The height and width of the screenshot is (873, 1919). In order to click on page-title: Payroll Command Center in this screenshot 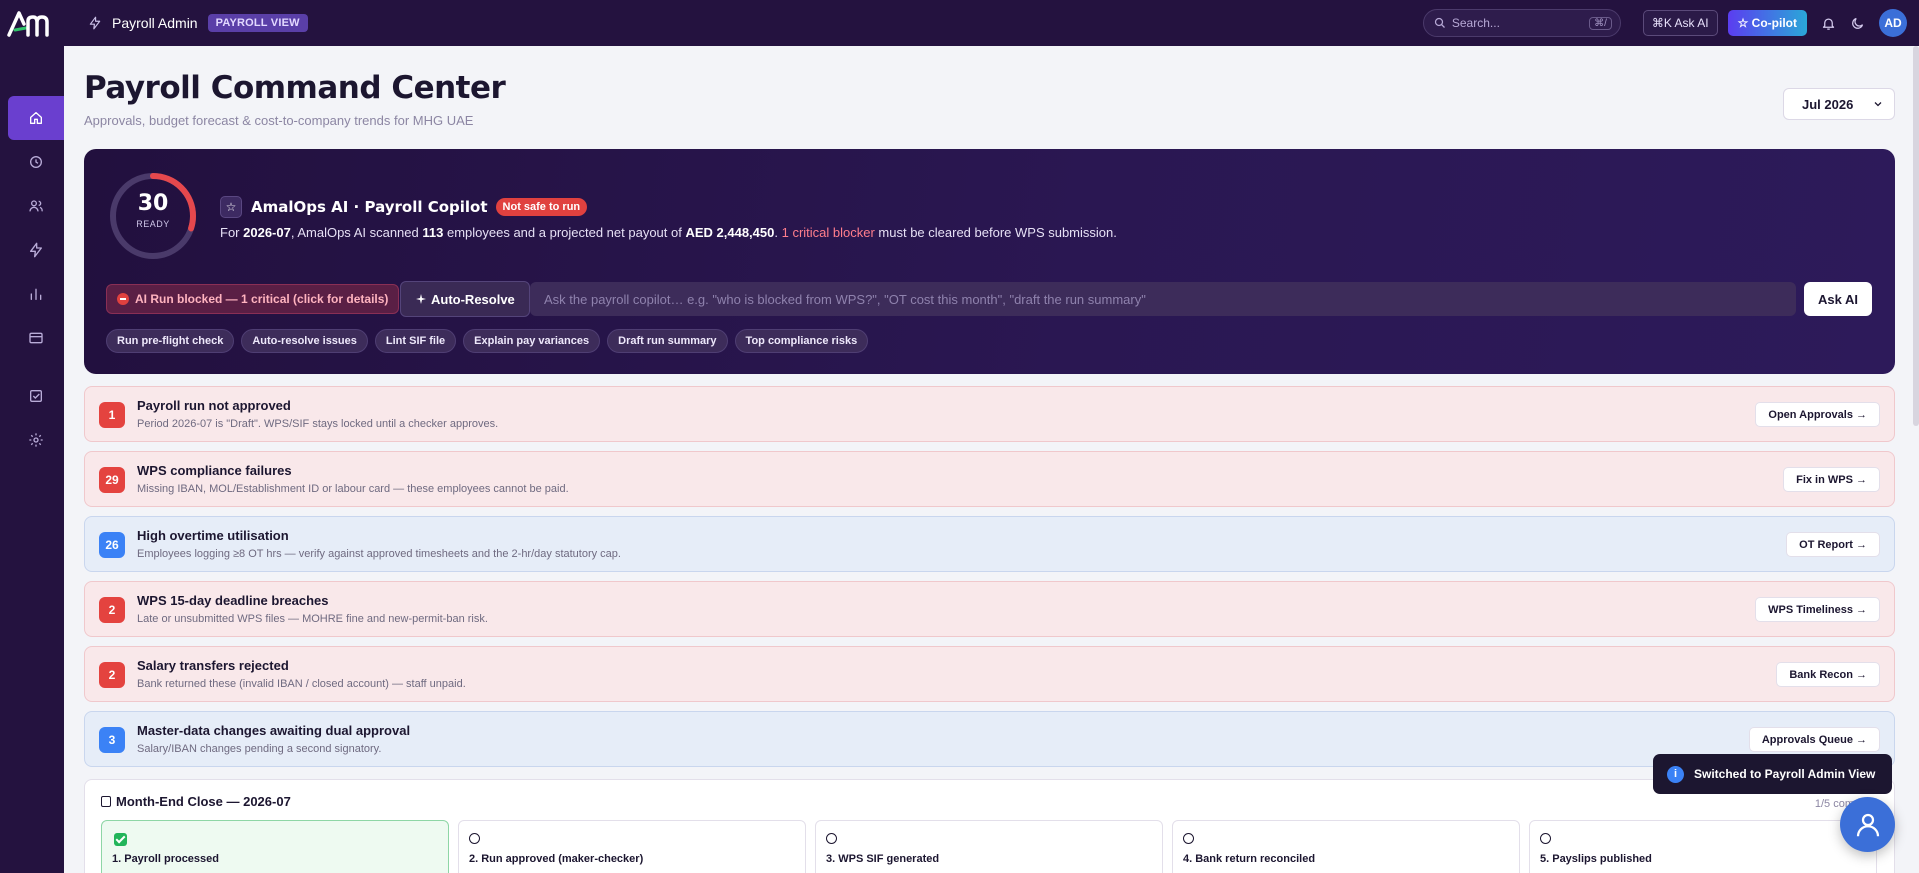, I will do `click(295, 88)`.